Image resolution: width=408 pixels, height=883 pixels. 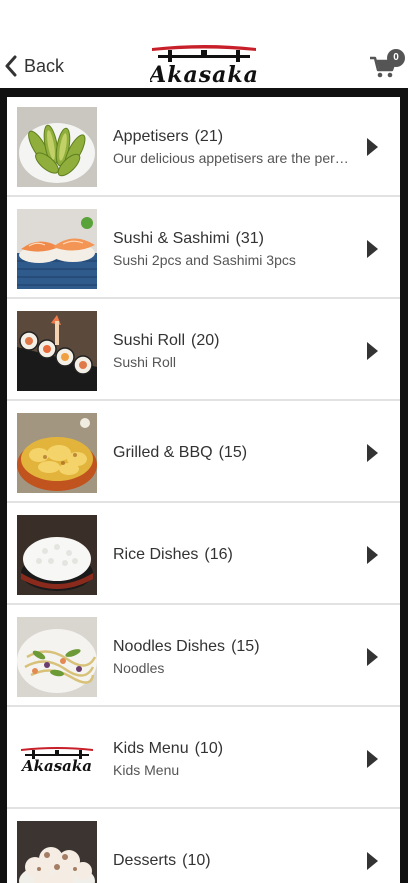 I want to click on salmon-sushi-image, so click(x=57, y=249).